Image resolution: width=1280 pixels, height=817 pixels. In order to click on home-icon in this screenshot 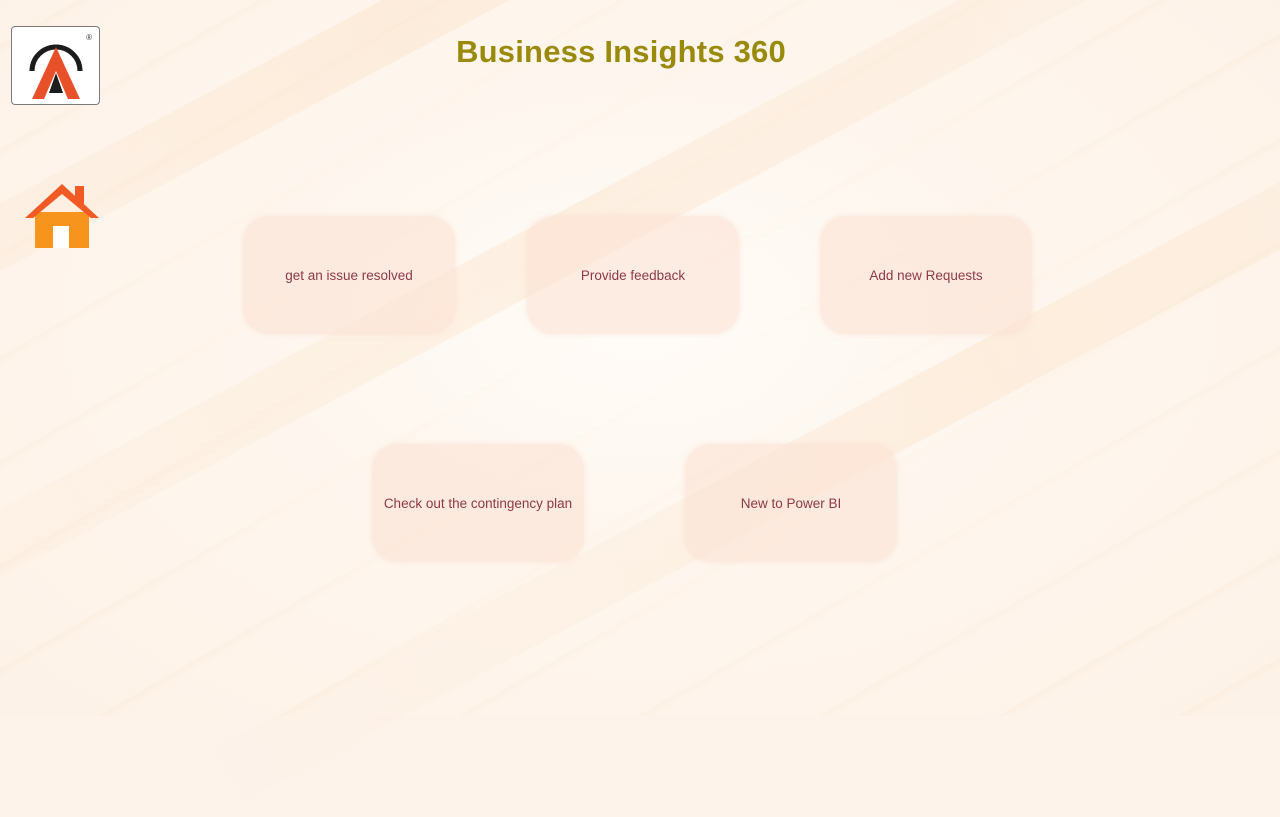, I will do `click(62, 216)`.